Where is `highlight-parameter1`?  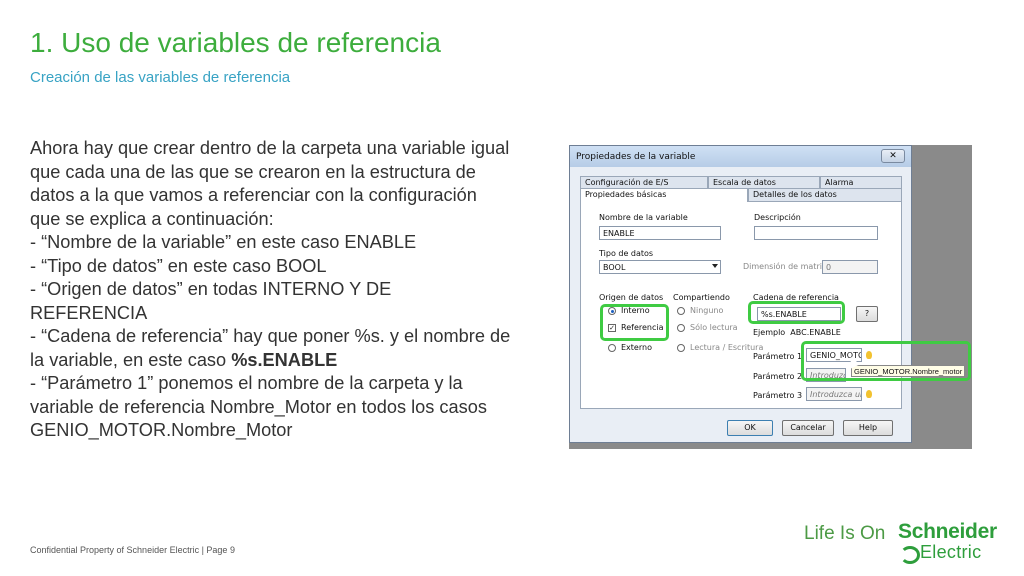 highlight-parameter1 is located at coordinates (886, 361).